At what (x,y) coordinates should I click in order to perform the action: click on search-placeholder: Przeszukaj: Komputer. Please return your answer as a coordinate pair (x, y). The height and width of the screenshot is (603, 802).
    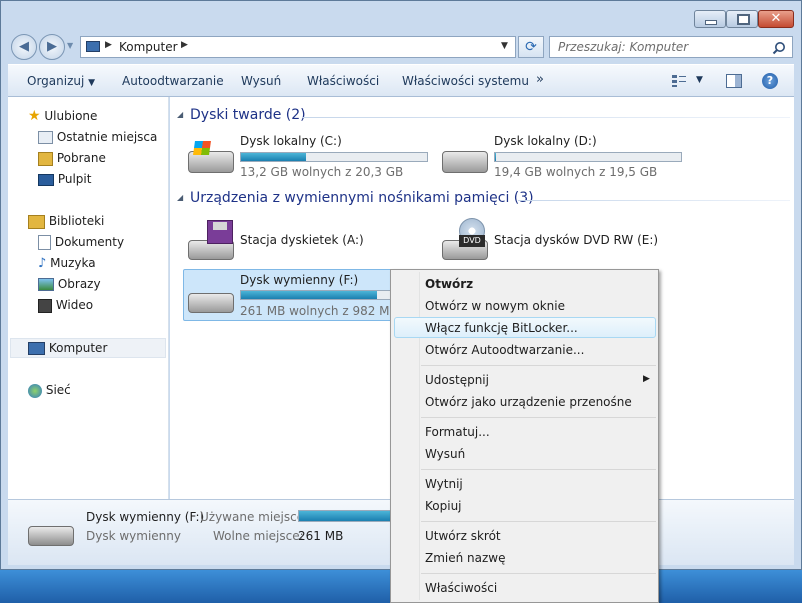
    Looking at the image, I should click on (623, 47).